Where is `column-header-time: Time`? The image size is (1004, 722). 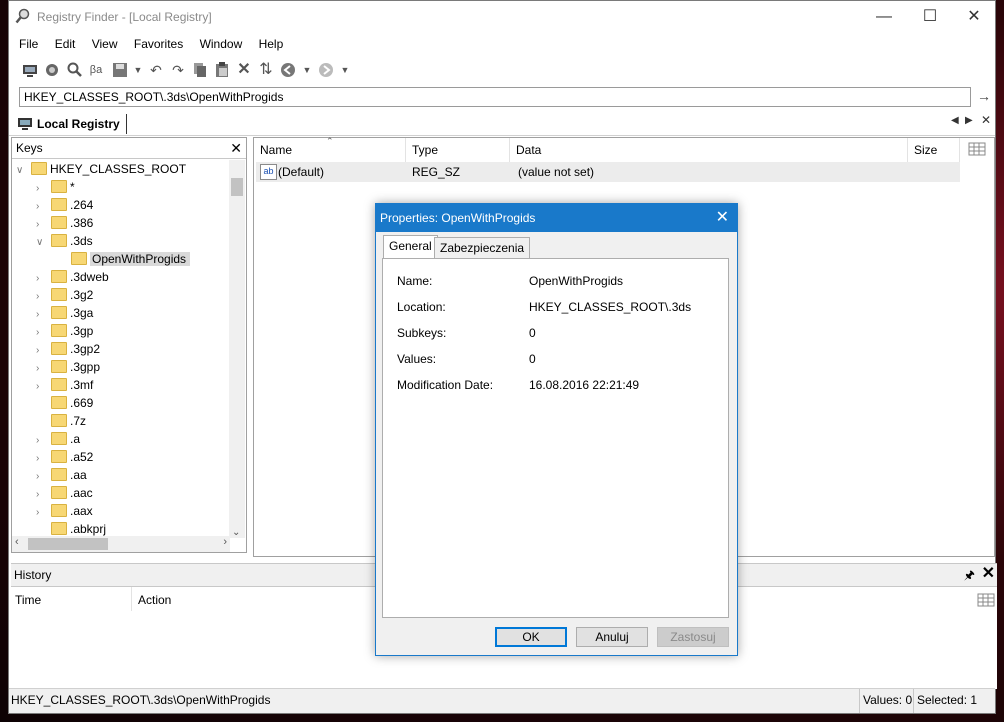
column-header-time: Time is located at coordinates (28, 600).